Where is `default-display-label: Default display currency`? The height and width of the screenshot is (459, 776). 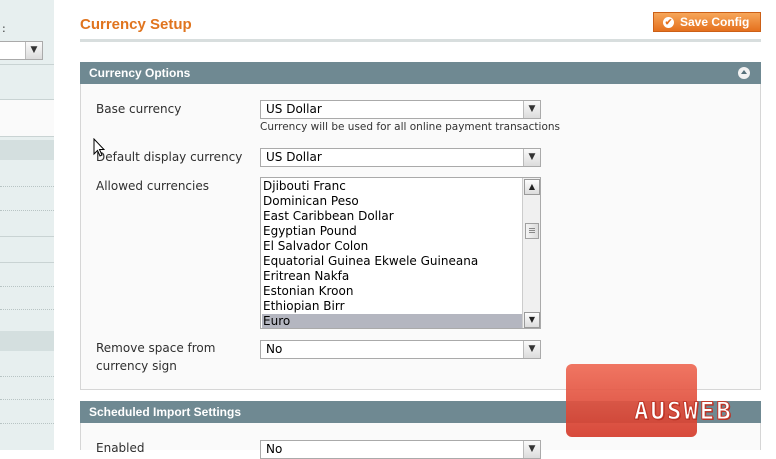
default-display-label: Default display currency is located at coordinates (169, 157).